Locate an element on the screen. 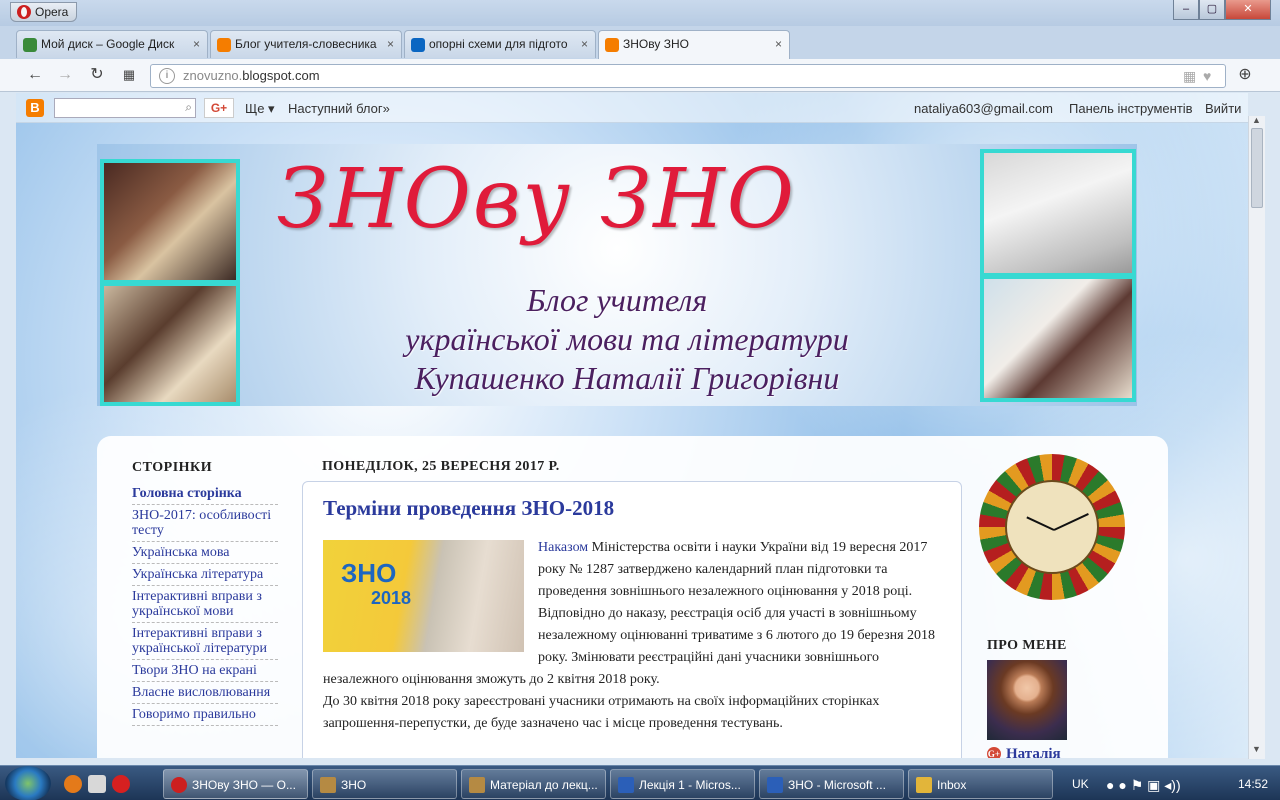 The image size is (1280, 800). maximize-button: ▢ is located at coordinates (1212, 10).